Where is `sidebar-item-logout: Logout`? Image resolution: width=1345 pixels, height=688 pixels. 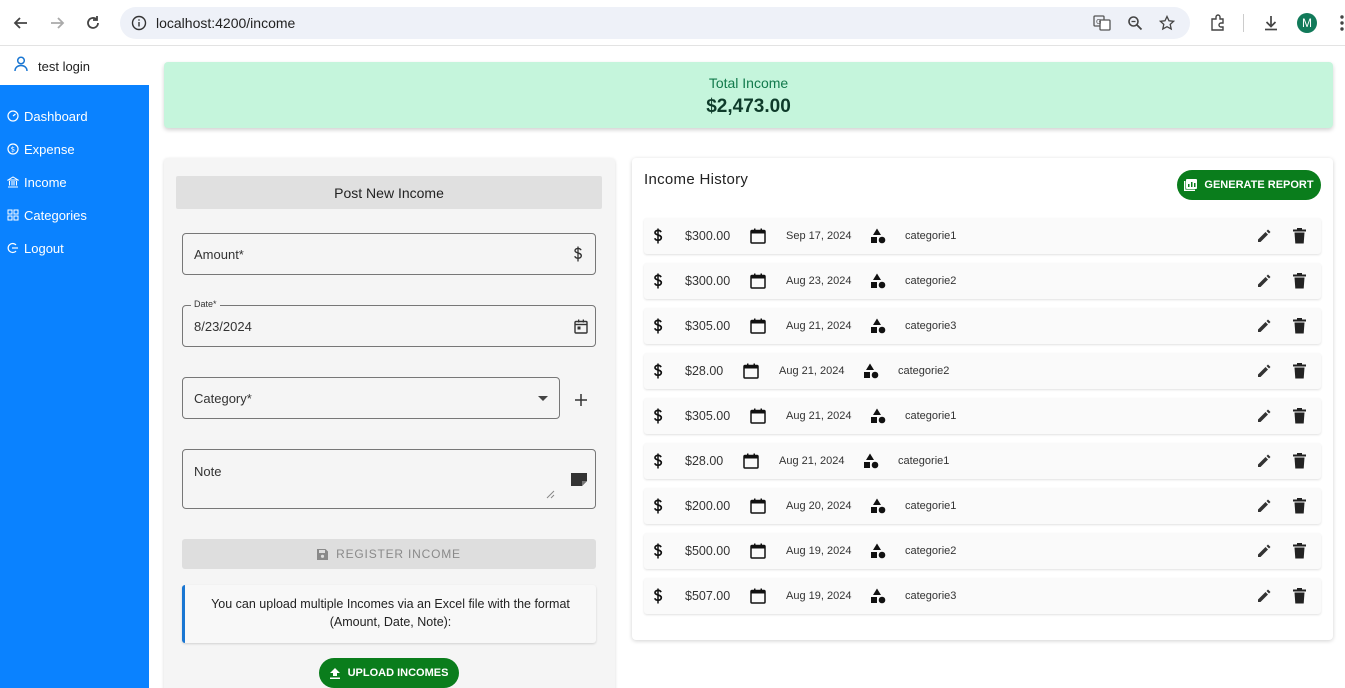 sidebar-item-logout: Logout is located at coordinates (74, 248).